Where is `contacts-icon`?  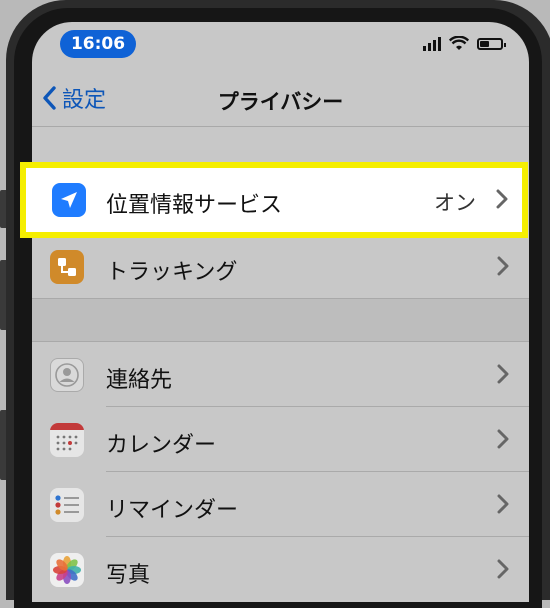 contacts-icon is located at coordinates (67, 375).